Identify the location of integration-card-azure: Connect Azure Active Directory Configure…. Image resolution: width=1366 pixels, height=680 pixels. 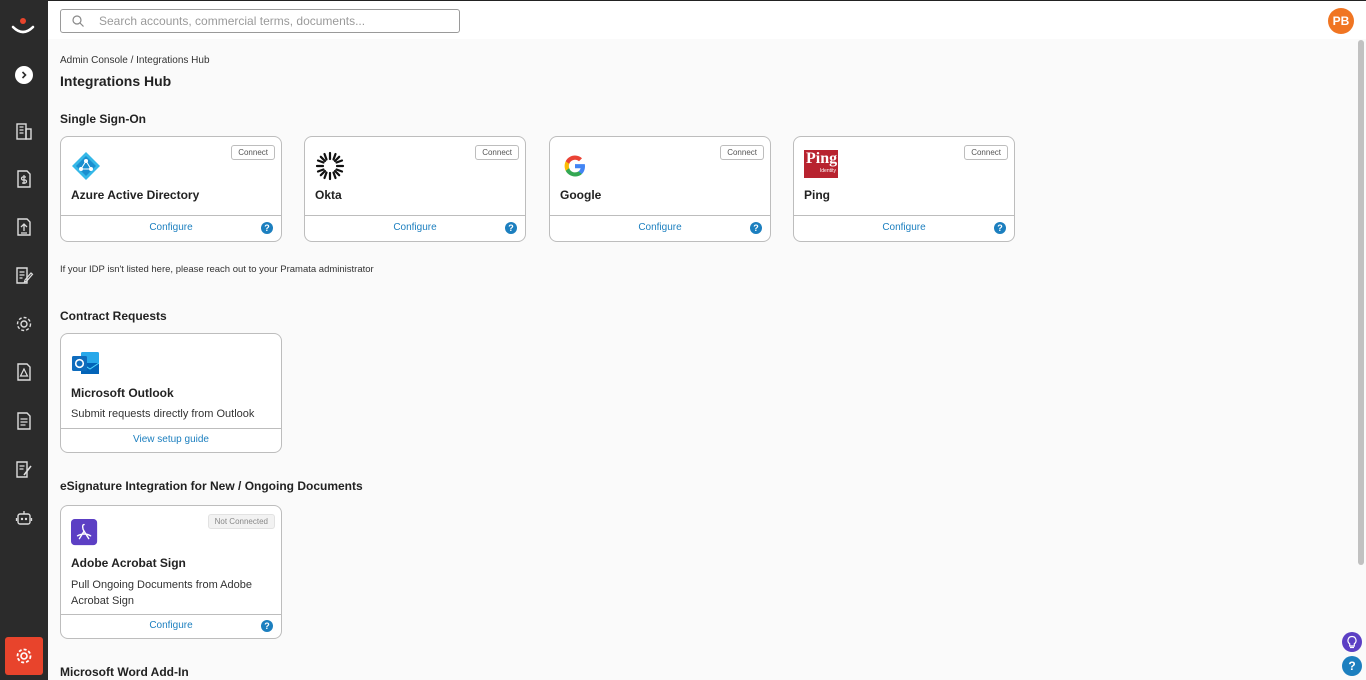
(171, 189).